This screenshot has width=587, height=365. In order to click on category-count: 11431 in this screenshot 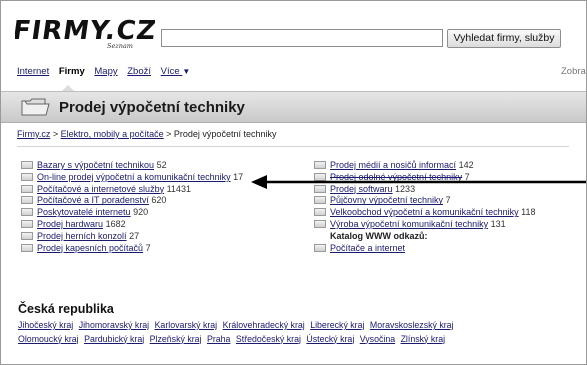, I will do `click(178, 188)`.